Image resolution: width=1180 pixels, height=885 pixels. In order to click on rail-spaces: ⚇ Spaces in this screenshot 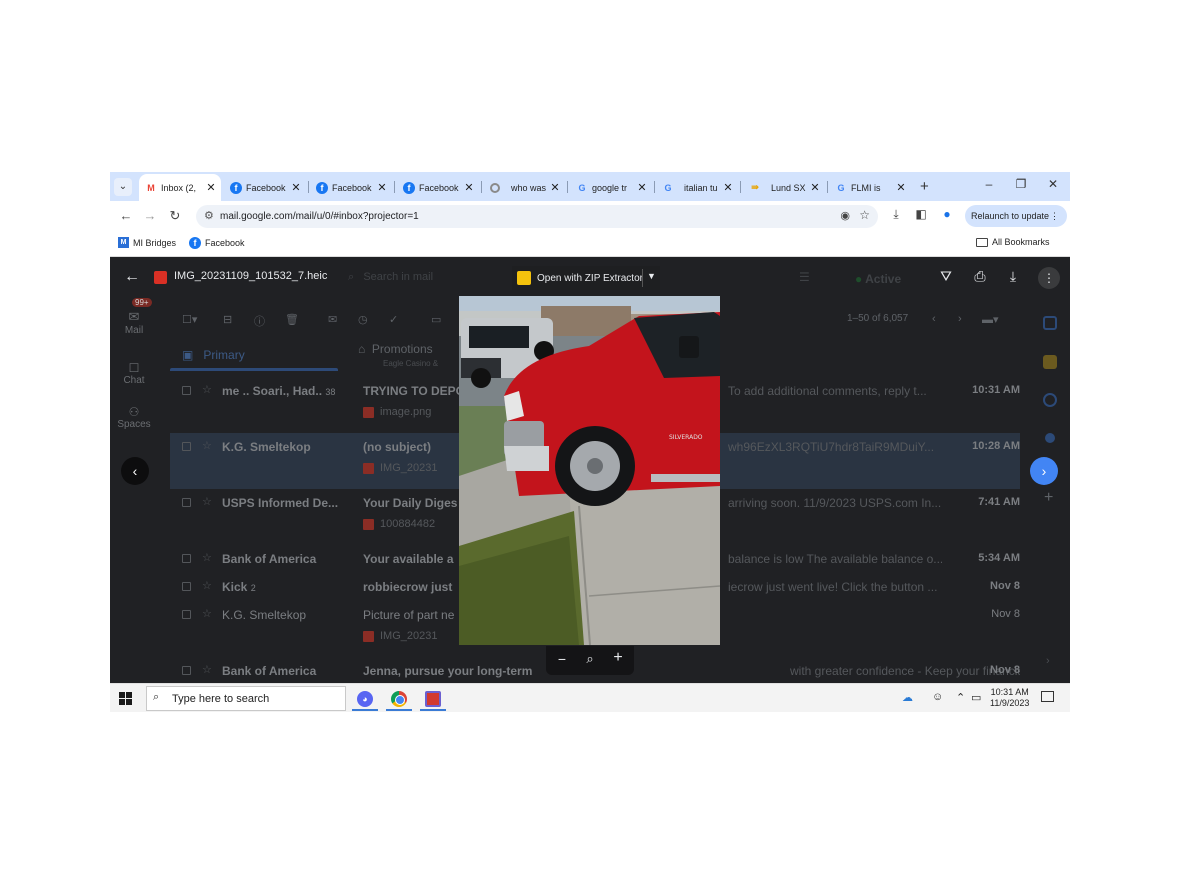, I will do `click(134, 417)`.